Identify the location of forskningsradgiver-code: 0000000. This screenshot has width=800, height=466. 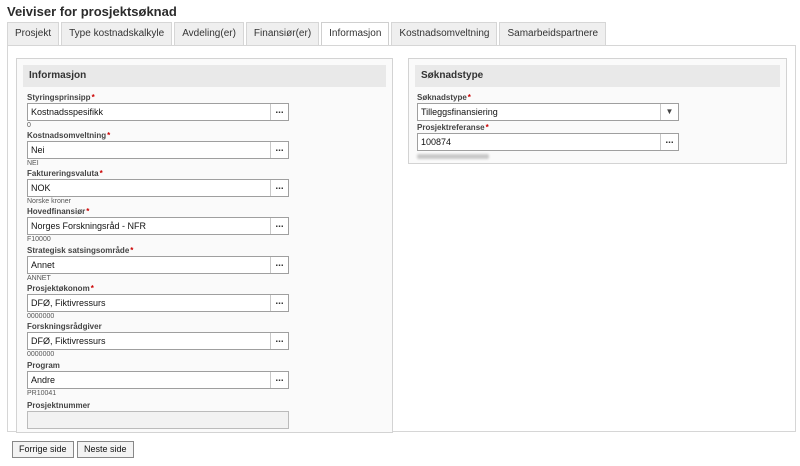
(41, 354).